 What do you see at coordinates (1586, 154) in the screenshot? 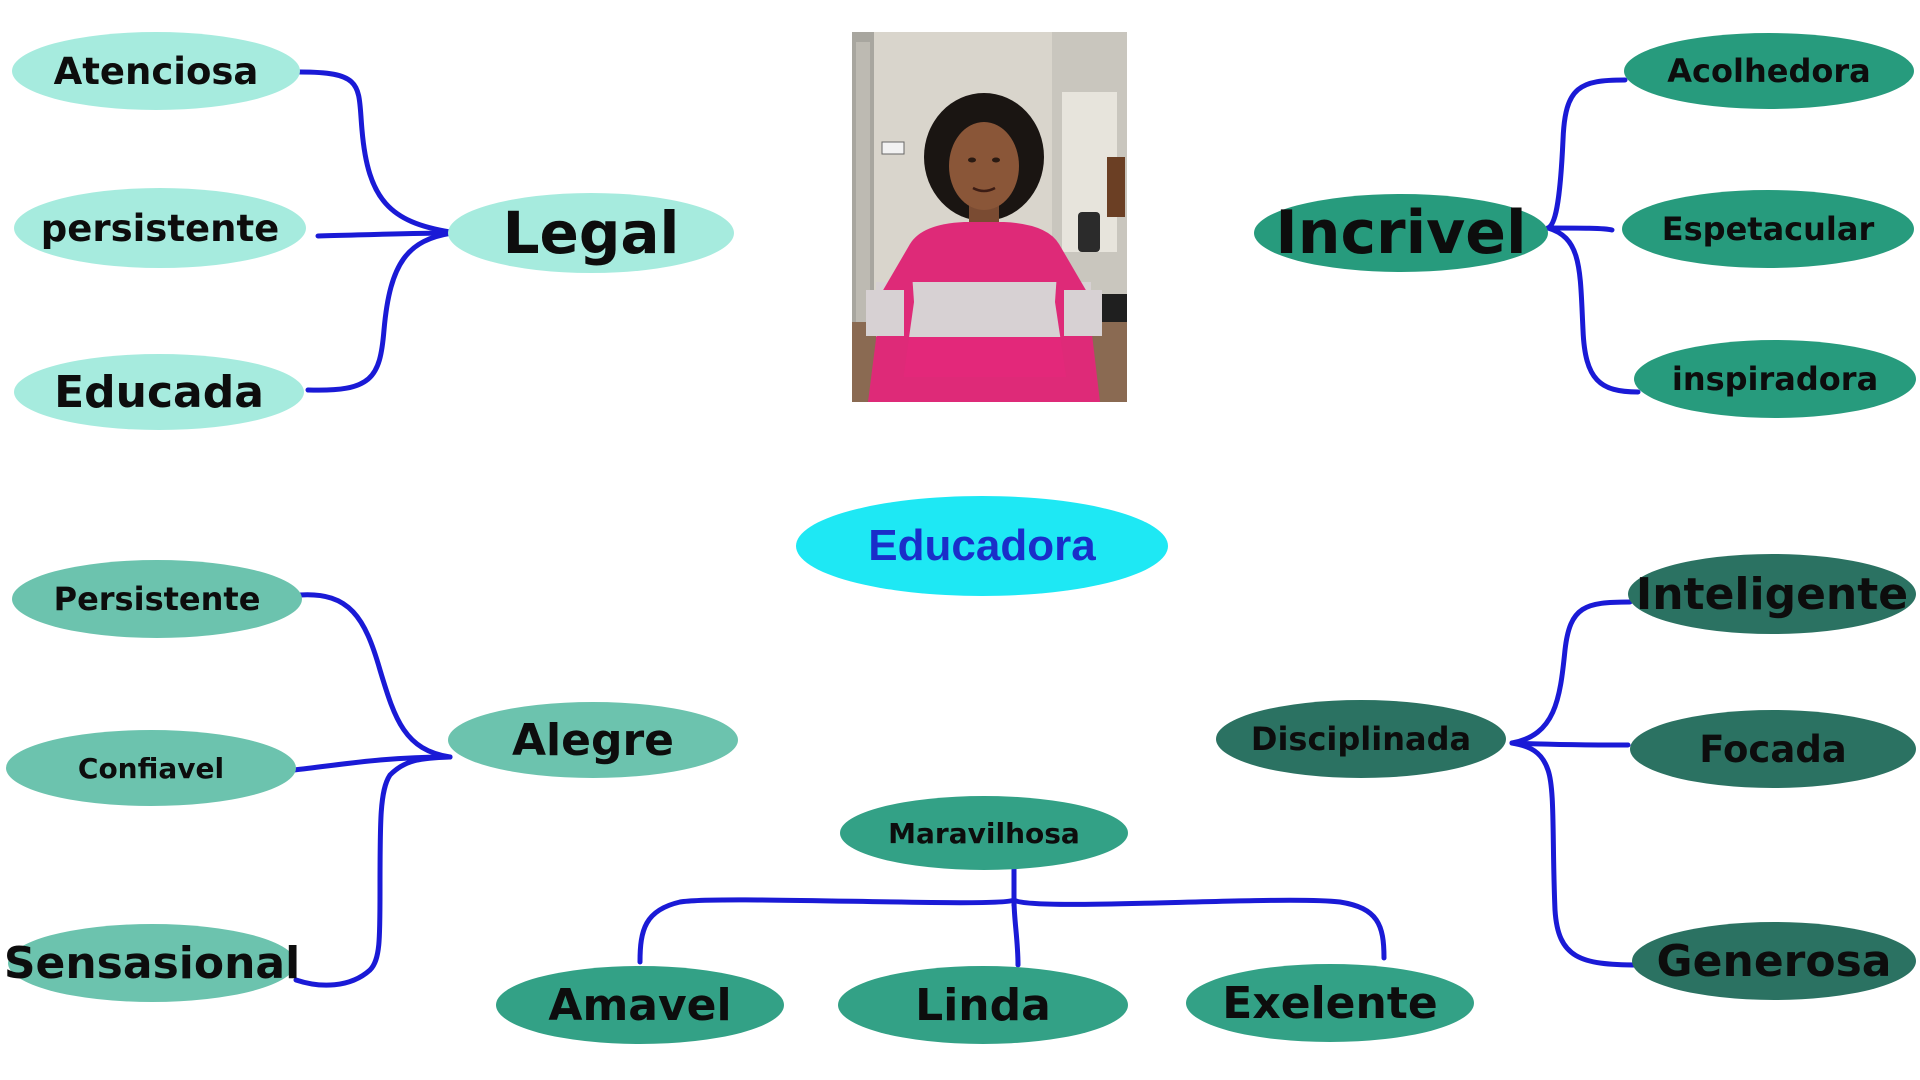
I see `connector-incrivel-acolhedora` at bounding box center [1586, 154].